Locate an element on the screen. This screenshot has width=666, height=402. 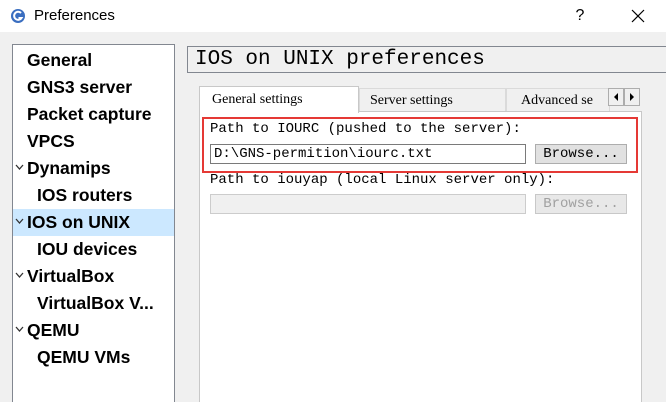
close-button is located at coordinates (638, 16).